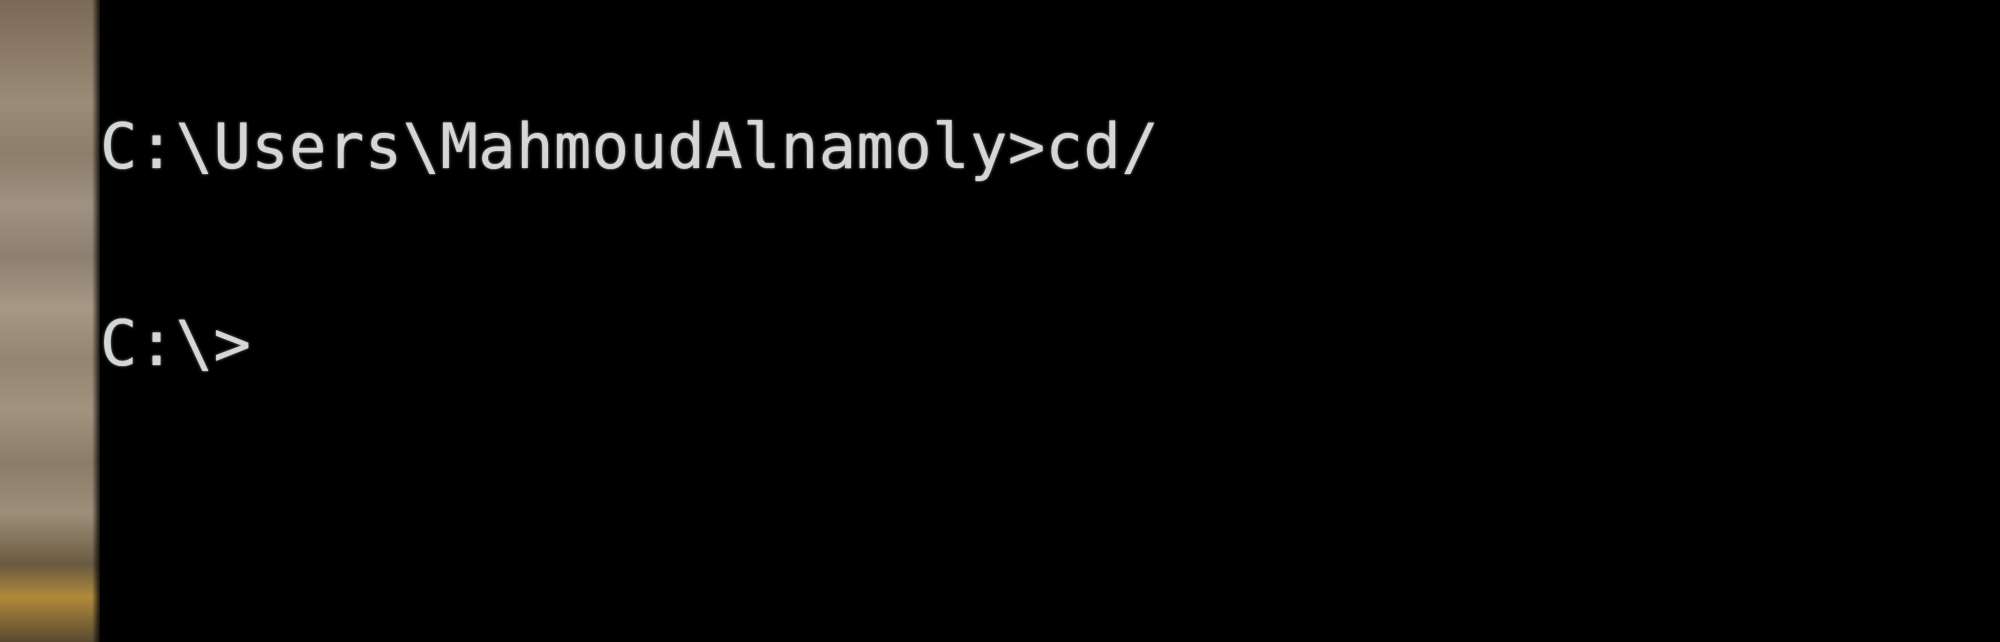  I want to click on background-edge, so click(50, 321).